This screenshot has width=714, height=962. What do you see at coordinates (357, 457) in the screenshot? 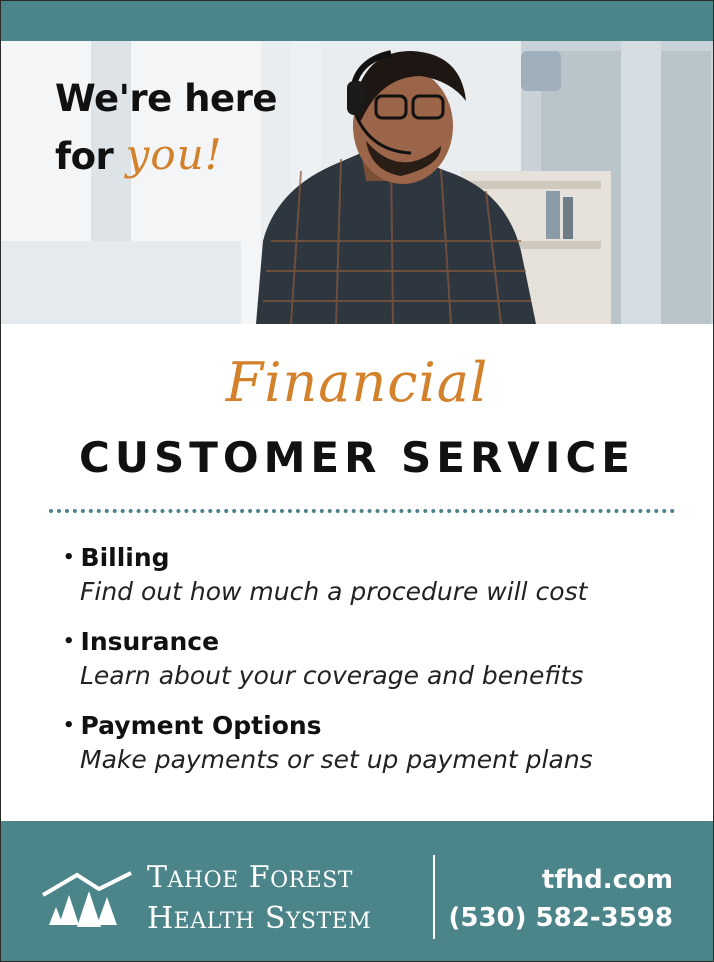
I see `main-title: CUSTOMER SERVICE` at bounding box center [357, 457].